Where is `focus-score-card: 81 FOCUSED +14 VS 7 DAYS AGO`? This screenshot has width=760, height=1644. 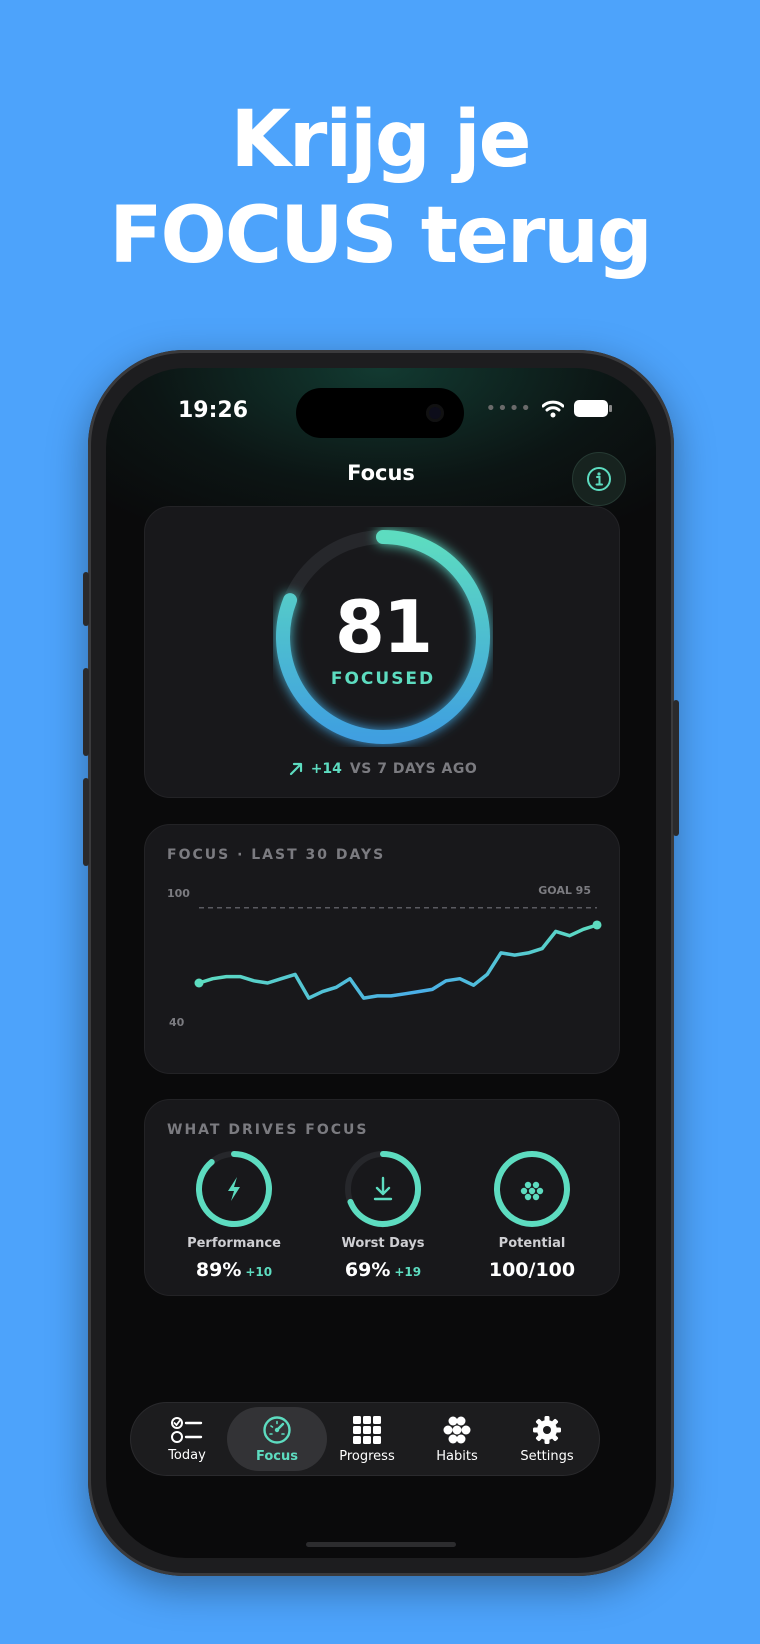 focus-score-card: 81 FOCUSED +14 VS 7 DAYS AGO is located at coordinates (382, 652).